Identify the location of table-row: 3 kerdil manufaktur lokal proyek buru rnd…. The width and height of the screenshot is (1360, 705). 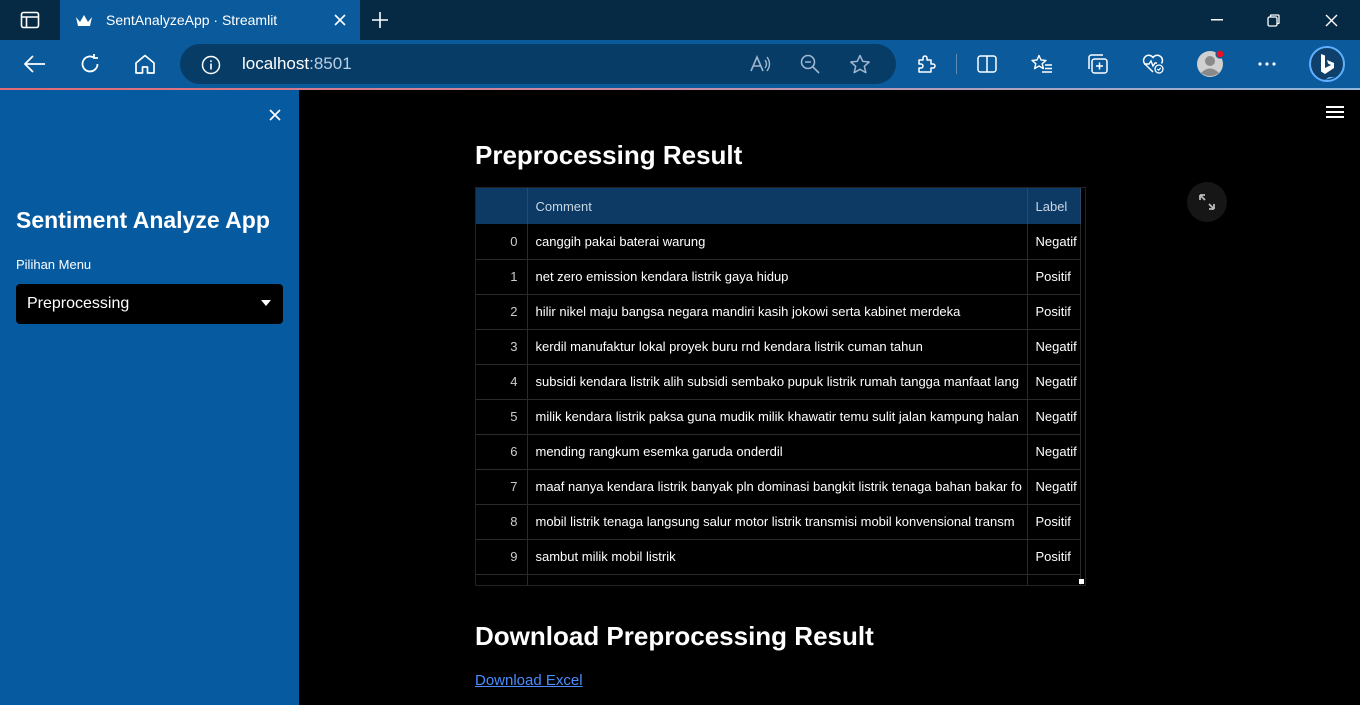
(778, 347).